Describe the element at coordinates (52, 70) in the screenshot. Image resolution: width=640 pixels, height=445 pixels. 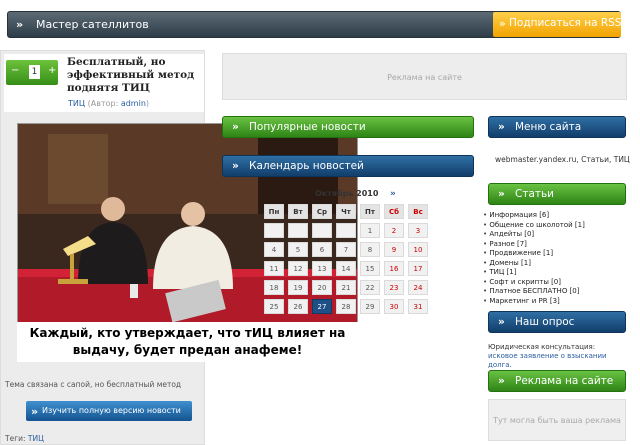
I see `rating-plus-button: +` at that location.